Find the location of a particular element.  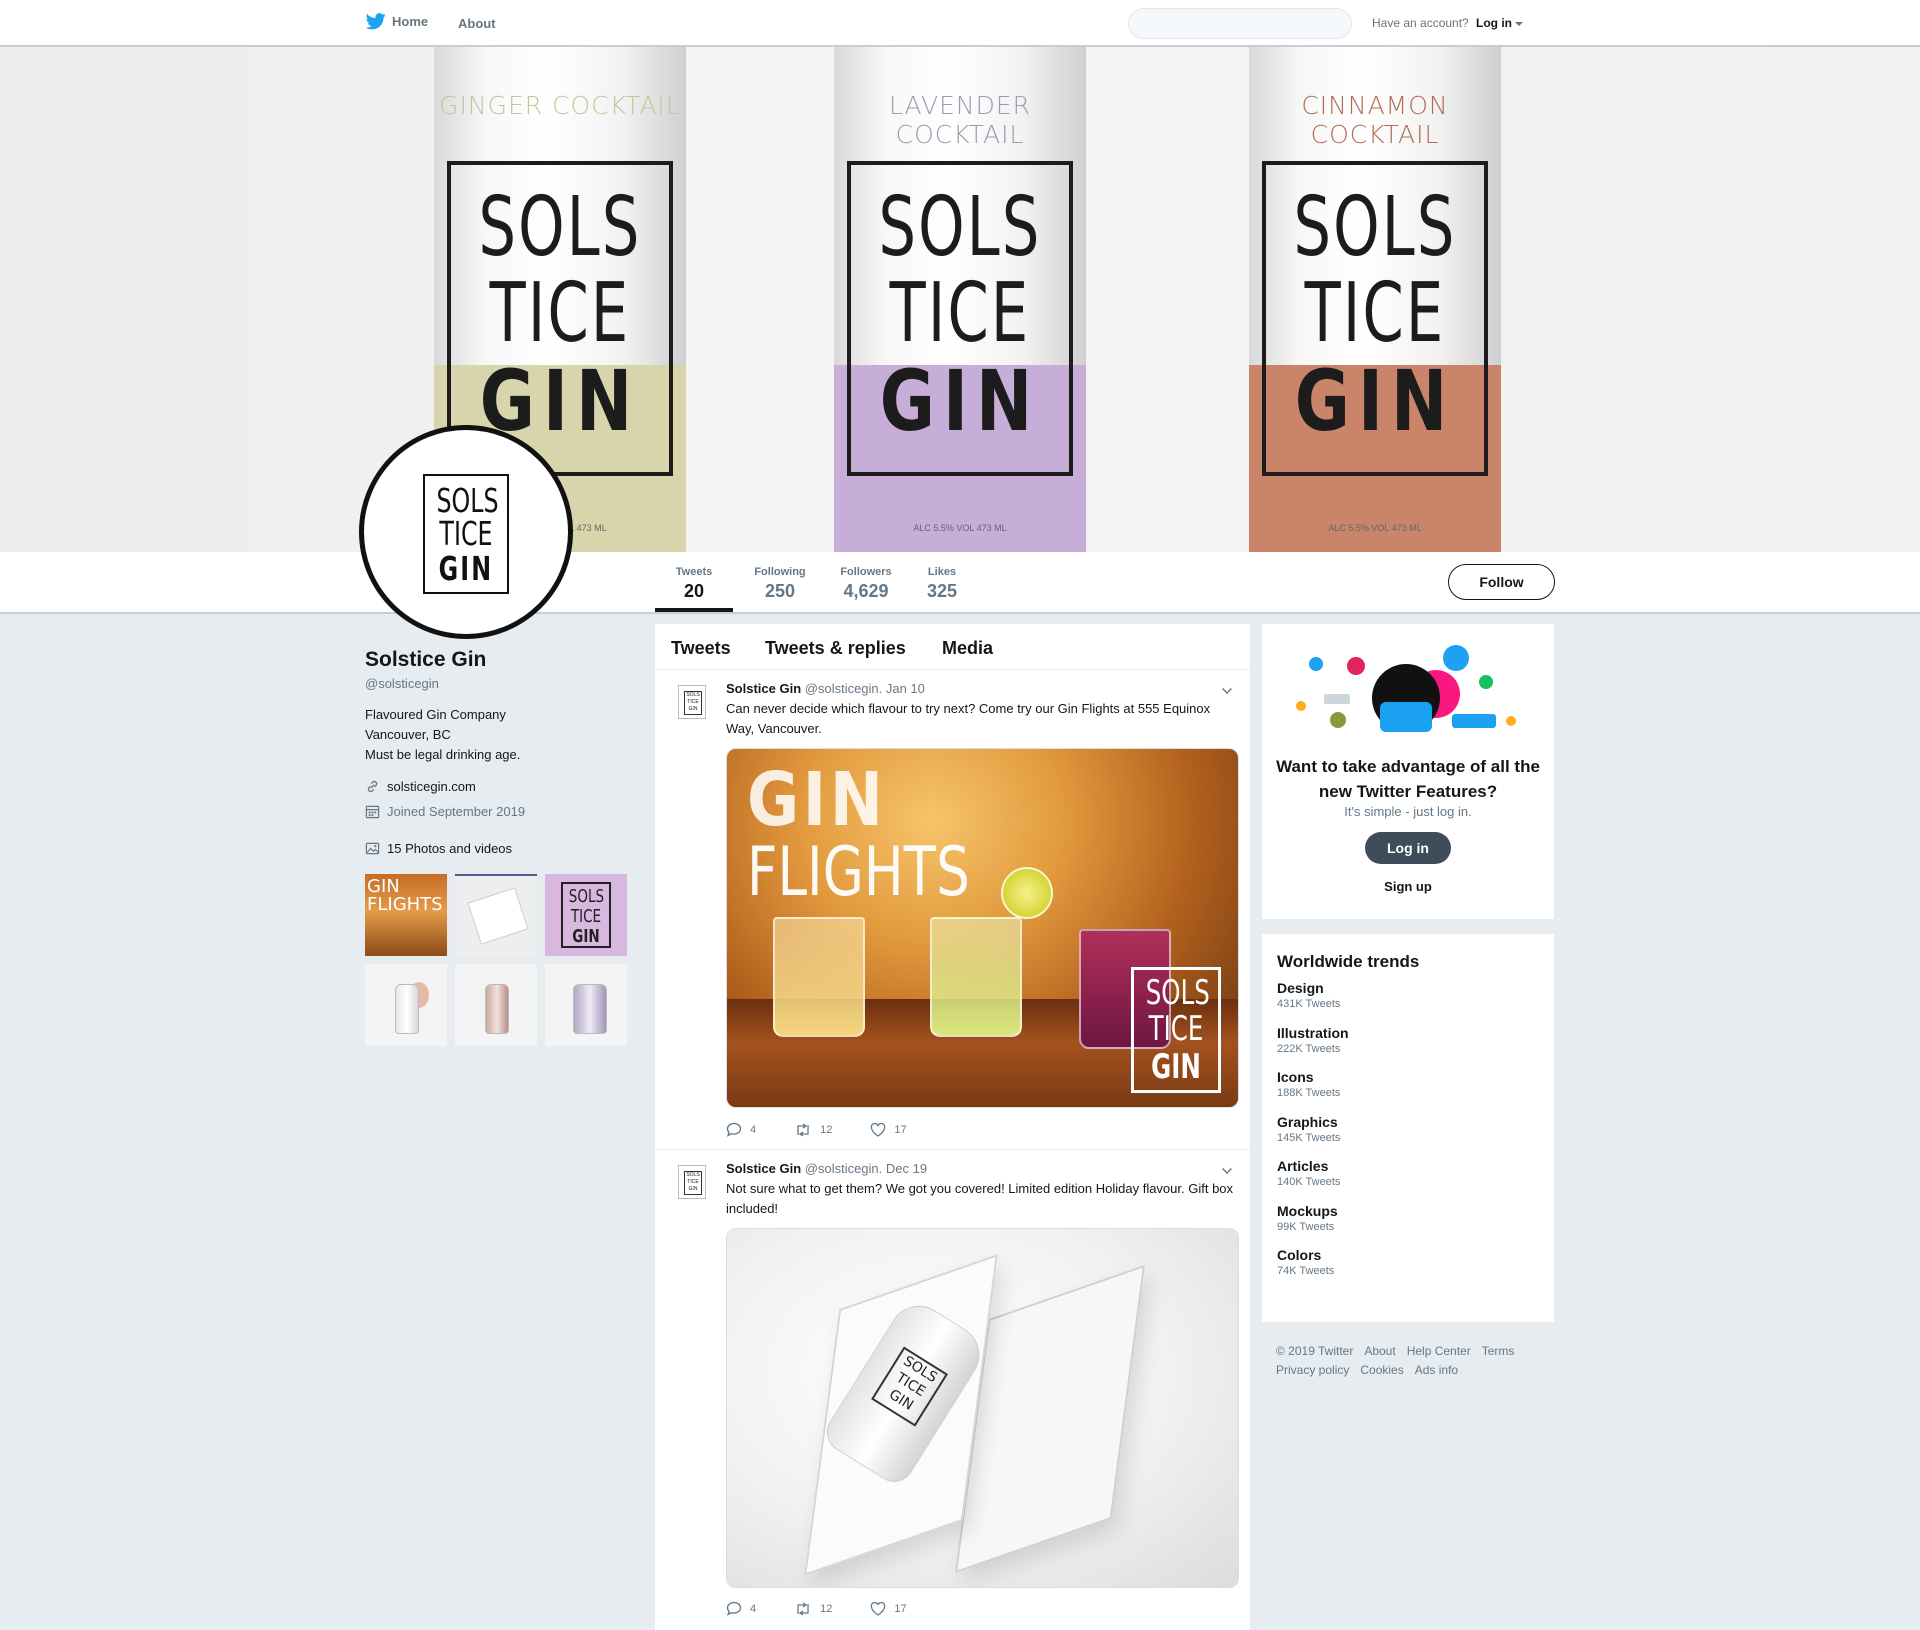

nav-home-link: Home is located at coordinates (397, 21).